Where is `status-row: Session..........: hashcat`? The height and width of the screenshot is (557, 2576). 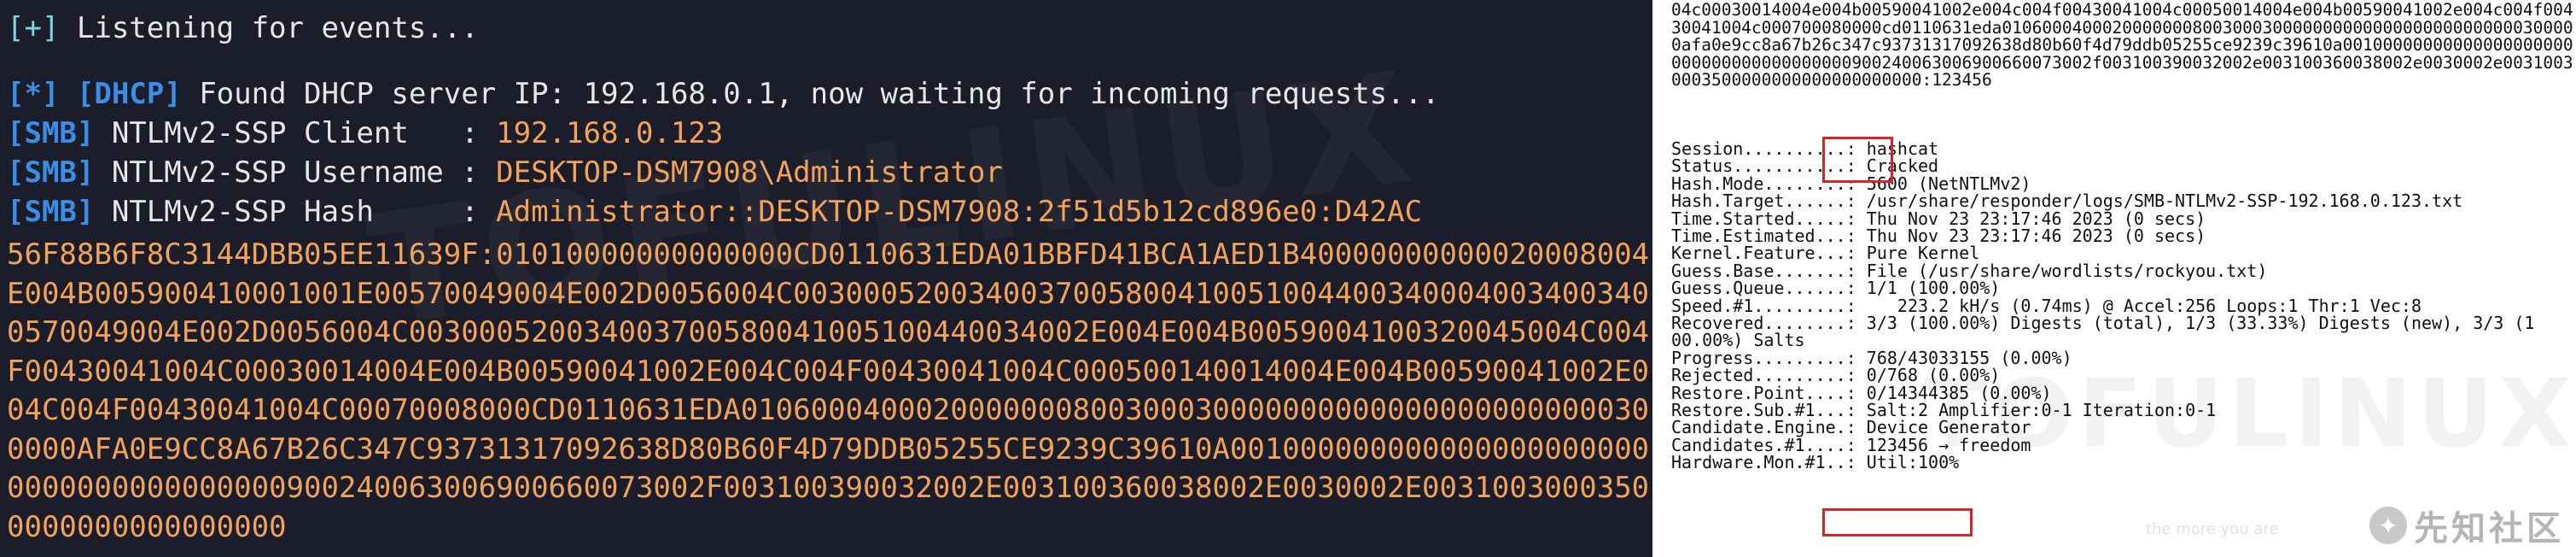
status-row: Session..........: hashcat is located at coordinates (1804, 148).